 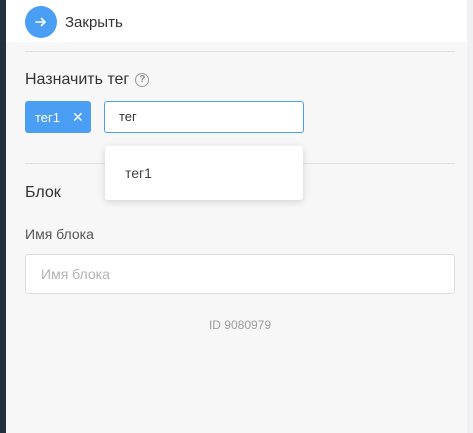 What do you see at coordinates (48, 117) in the screenshot?
I see `tag-chip-label: тег1` at bounding box center [48, 117].